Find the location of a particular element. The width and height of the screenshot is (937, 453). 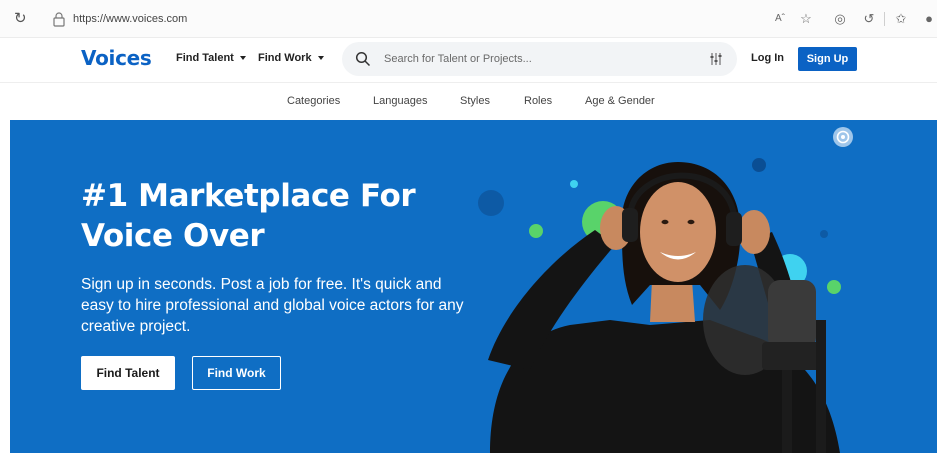

address-bar: https://www.voices.com is located at coordinates (130, 19).